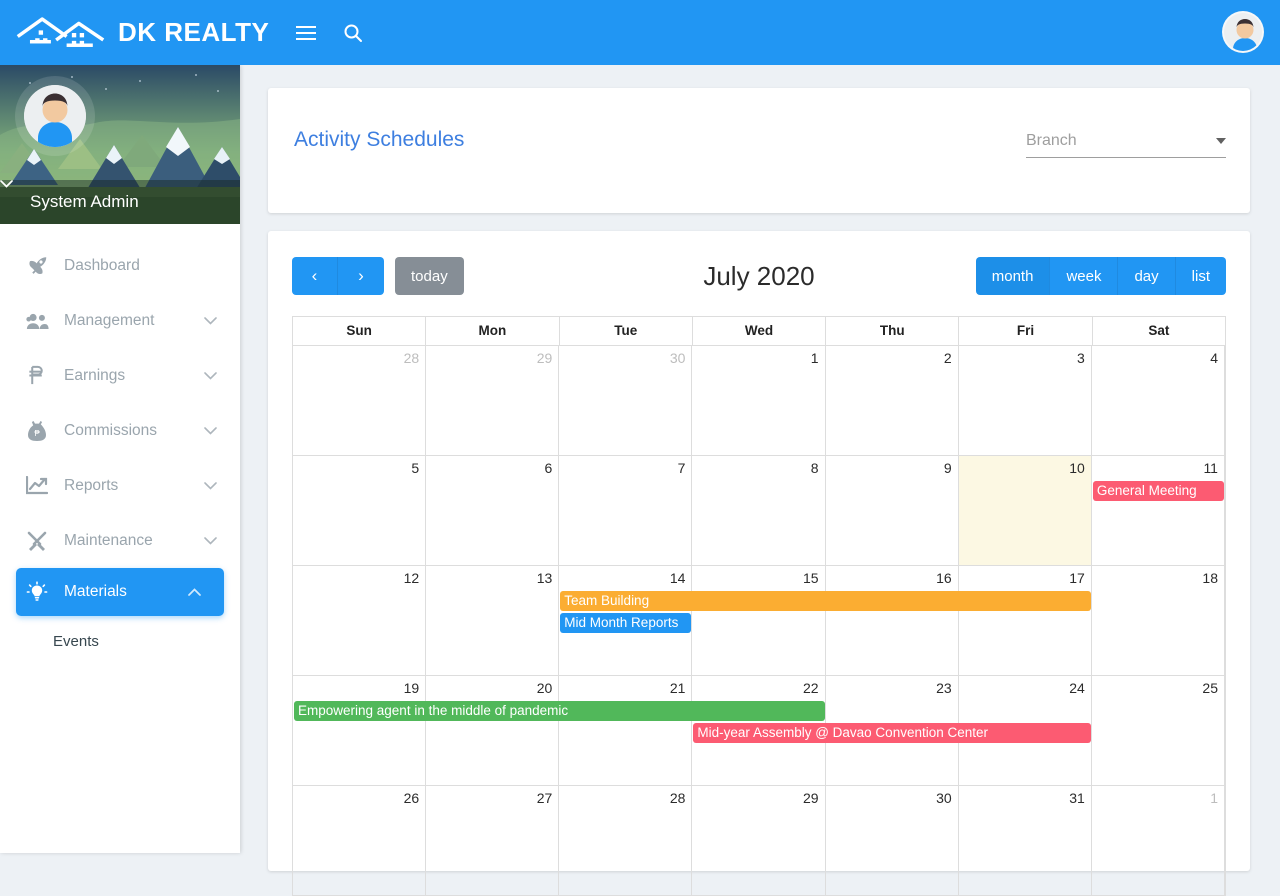  I want to click on top-navigation-bar: DK REALTY, so click(640, 32).